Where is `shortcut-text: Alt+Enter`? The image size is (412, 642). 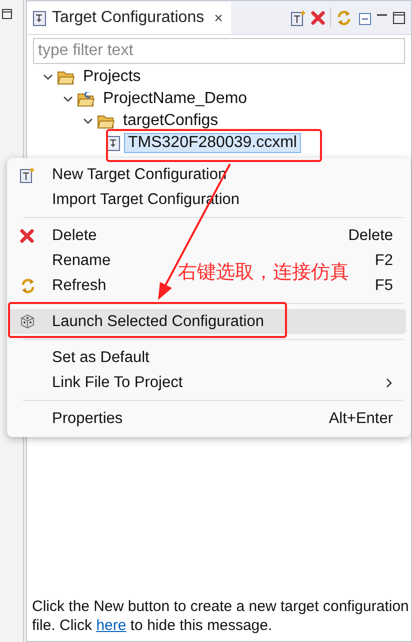 shortcut-text: Alt+Enter is located at coordinates (360, 419).